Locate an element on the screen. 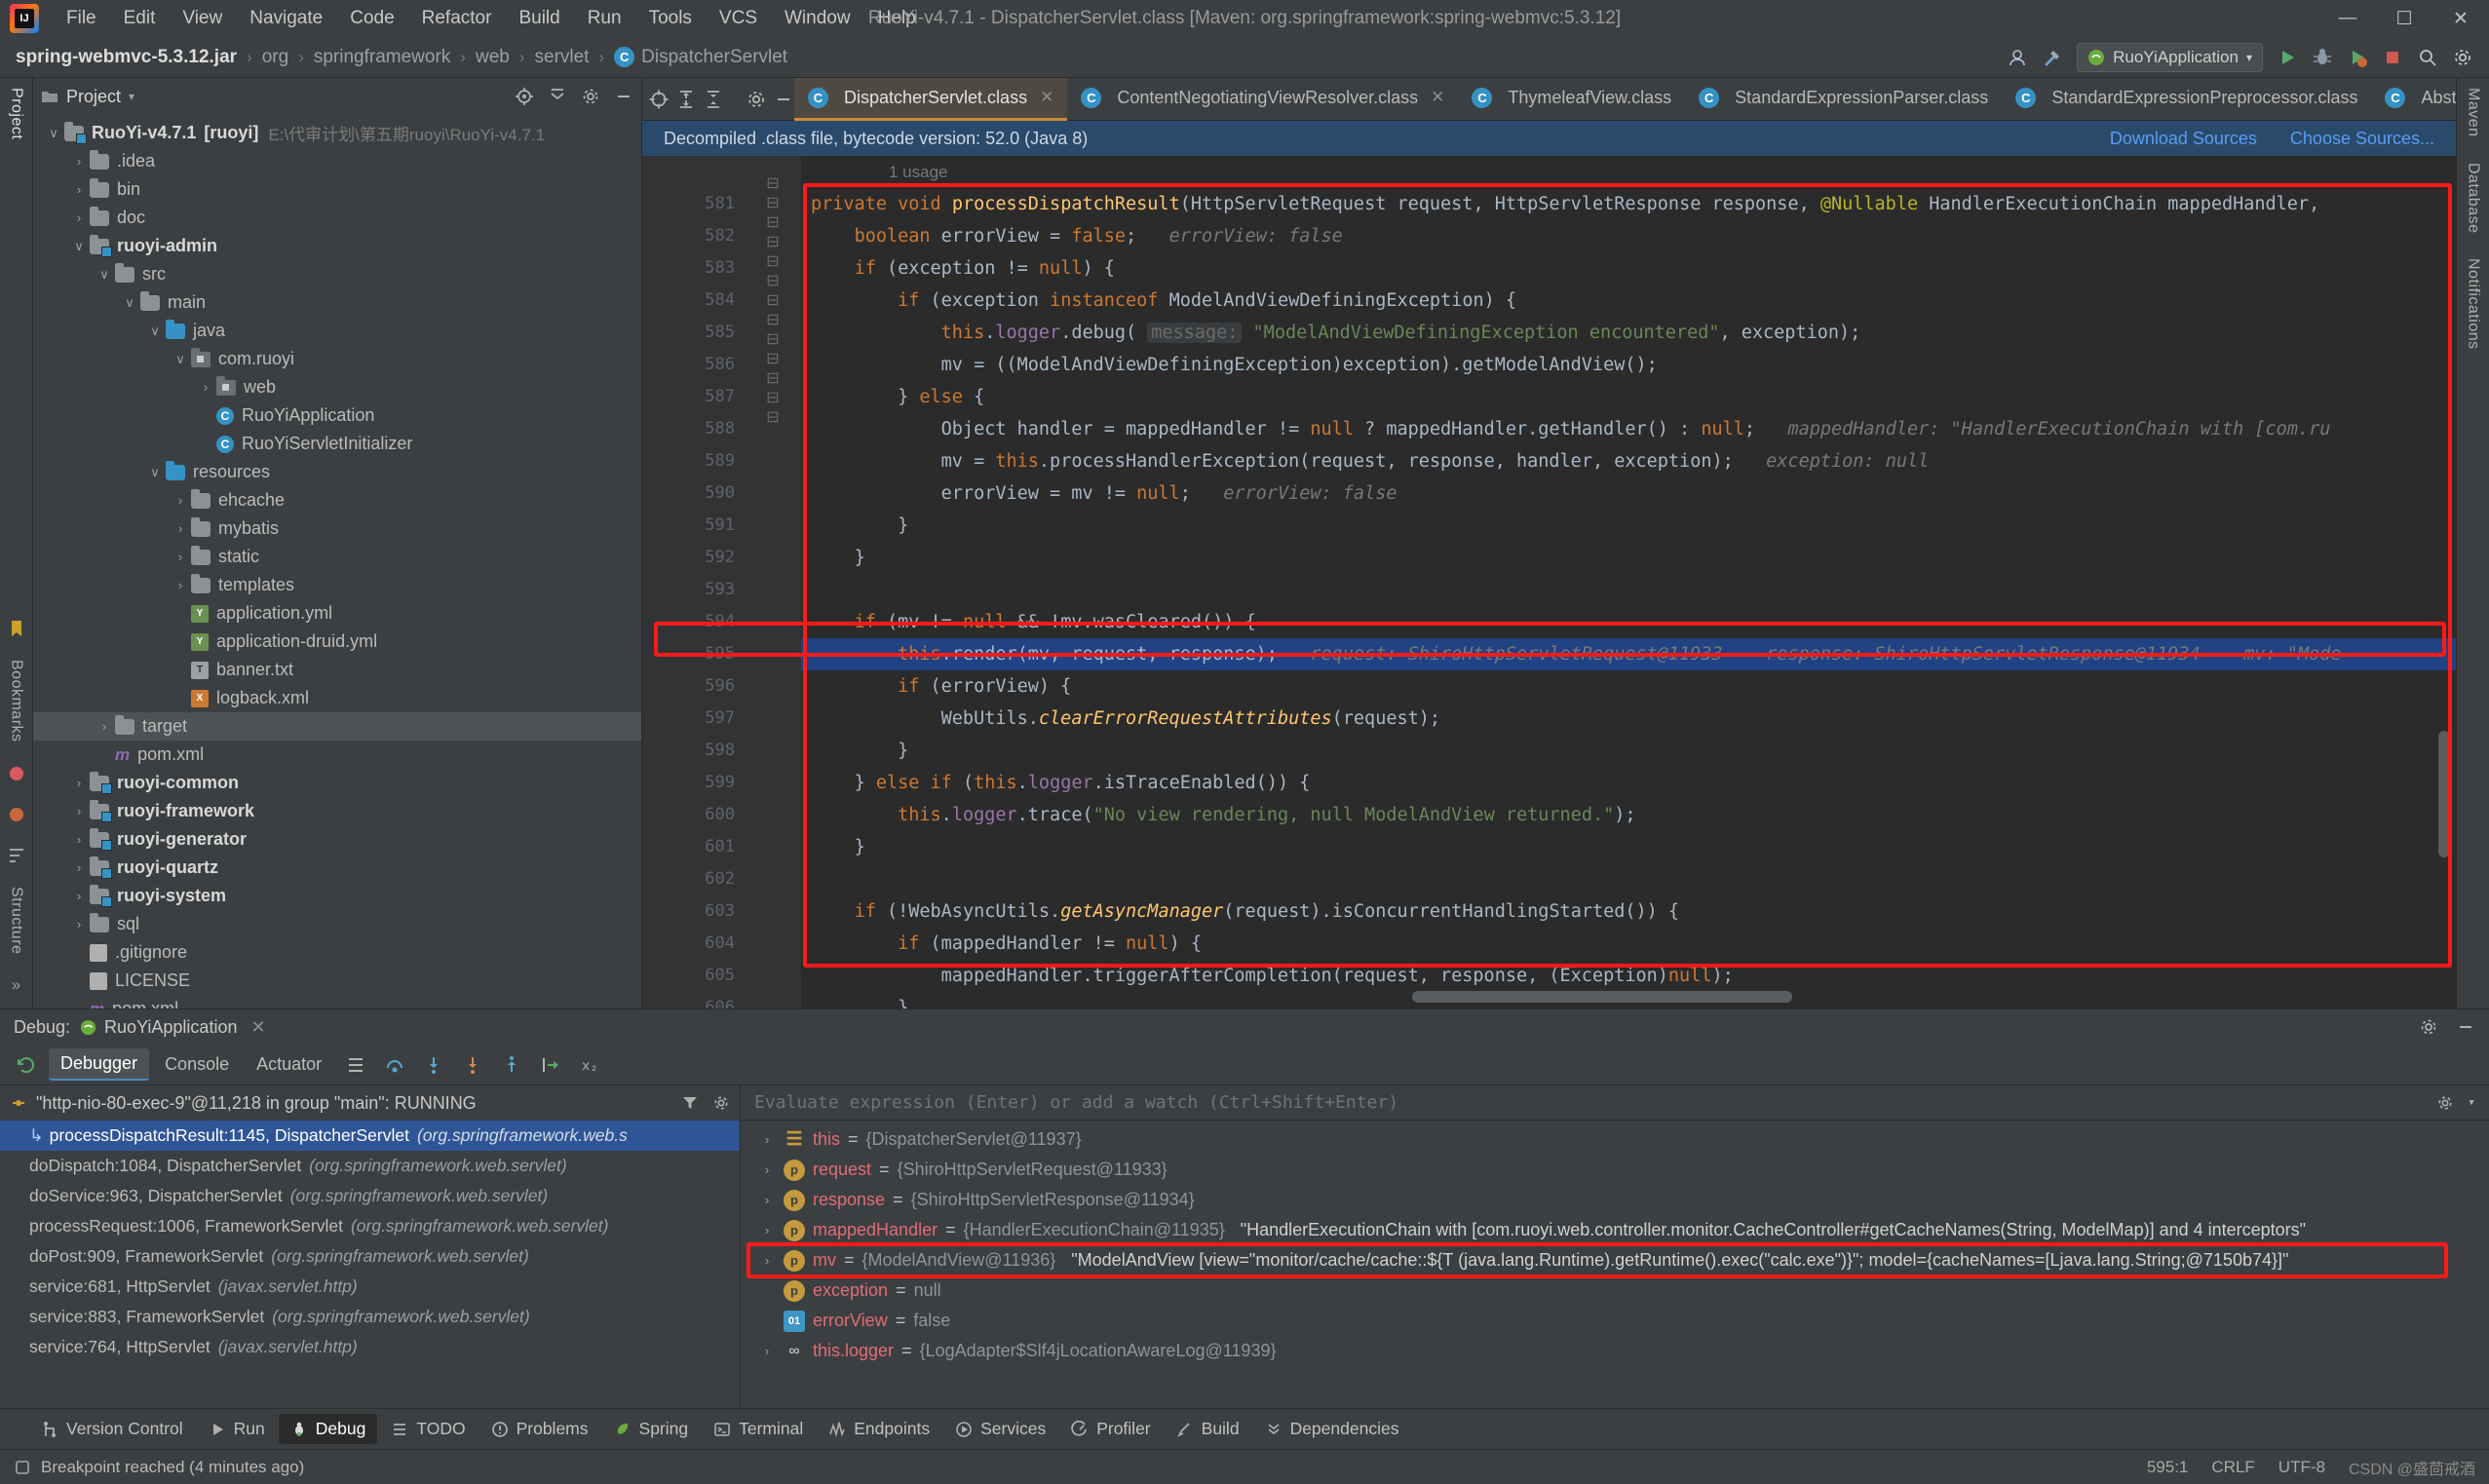 The height and width of the screenshot is (1484, 2489). tree-node: › ruoyi-system is located at coordinates (337, 896).